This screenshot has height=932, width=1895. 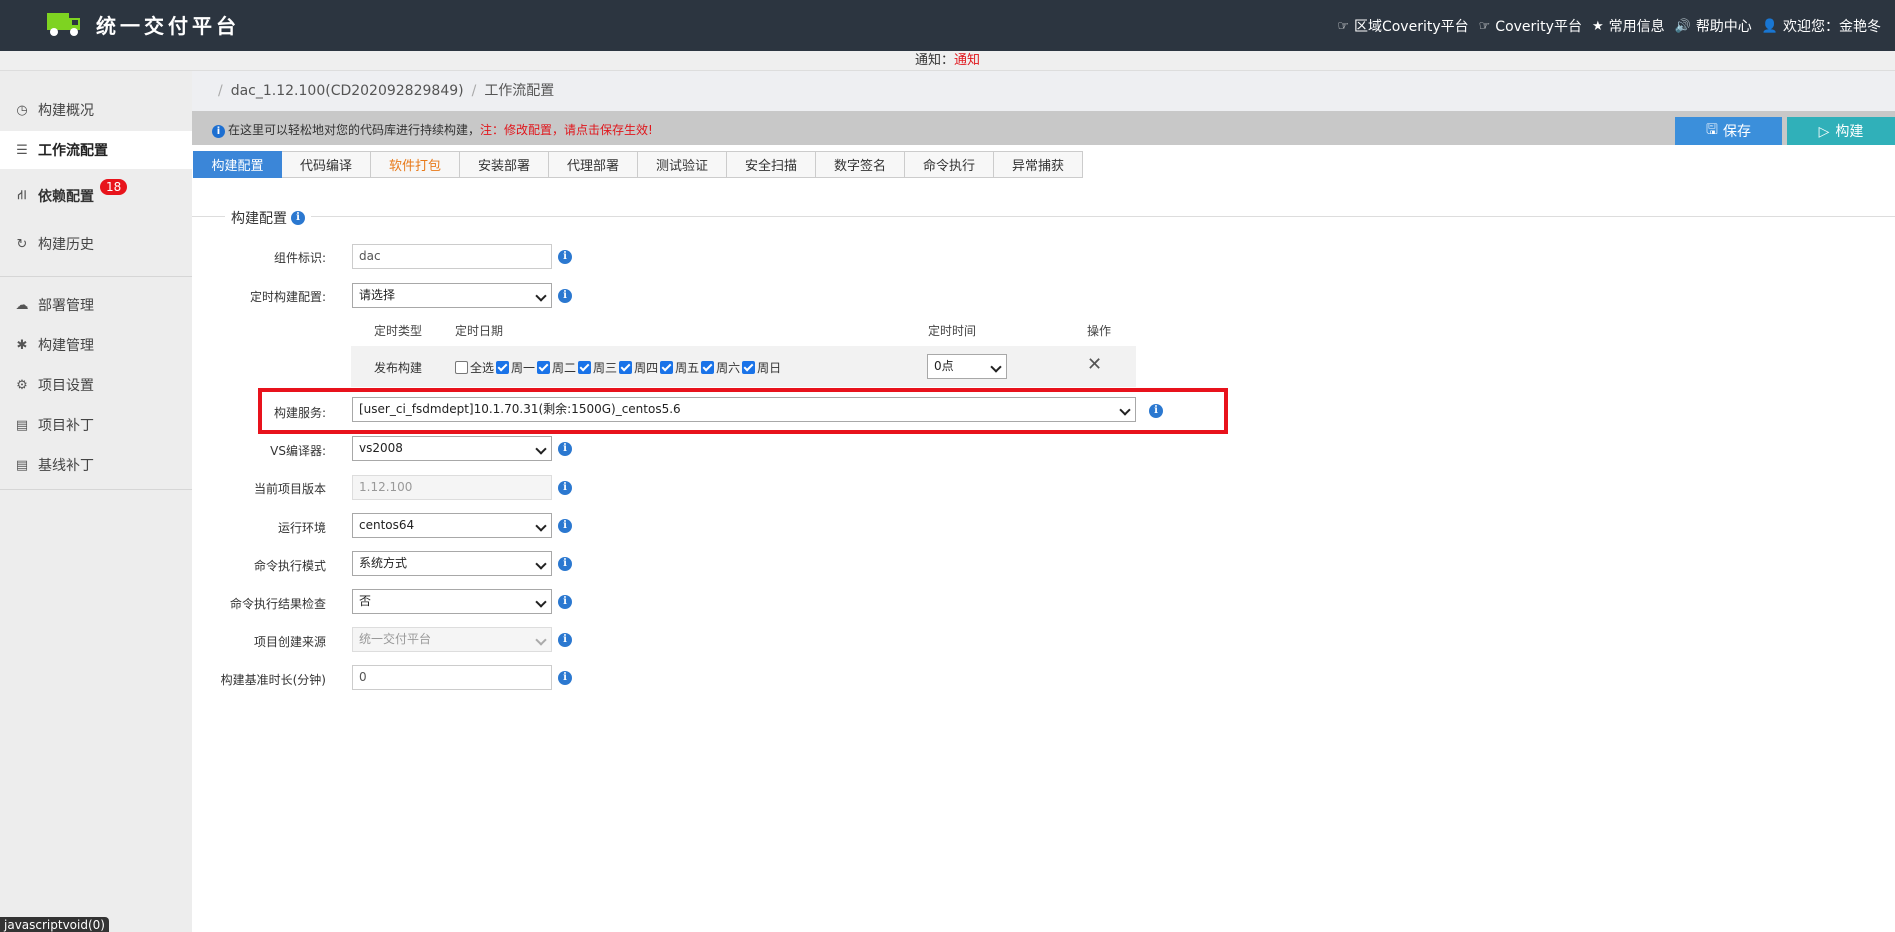 What do you see at coordinates (96, 465) in the screenshot?
I see `sidebar-item-baseline-patch: ▤ 基线补丁` at bounding box center [96, 465].